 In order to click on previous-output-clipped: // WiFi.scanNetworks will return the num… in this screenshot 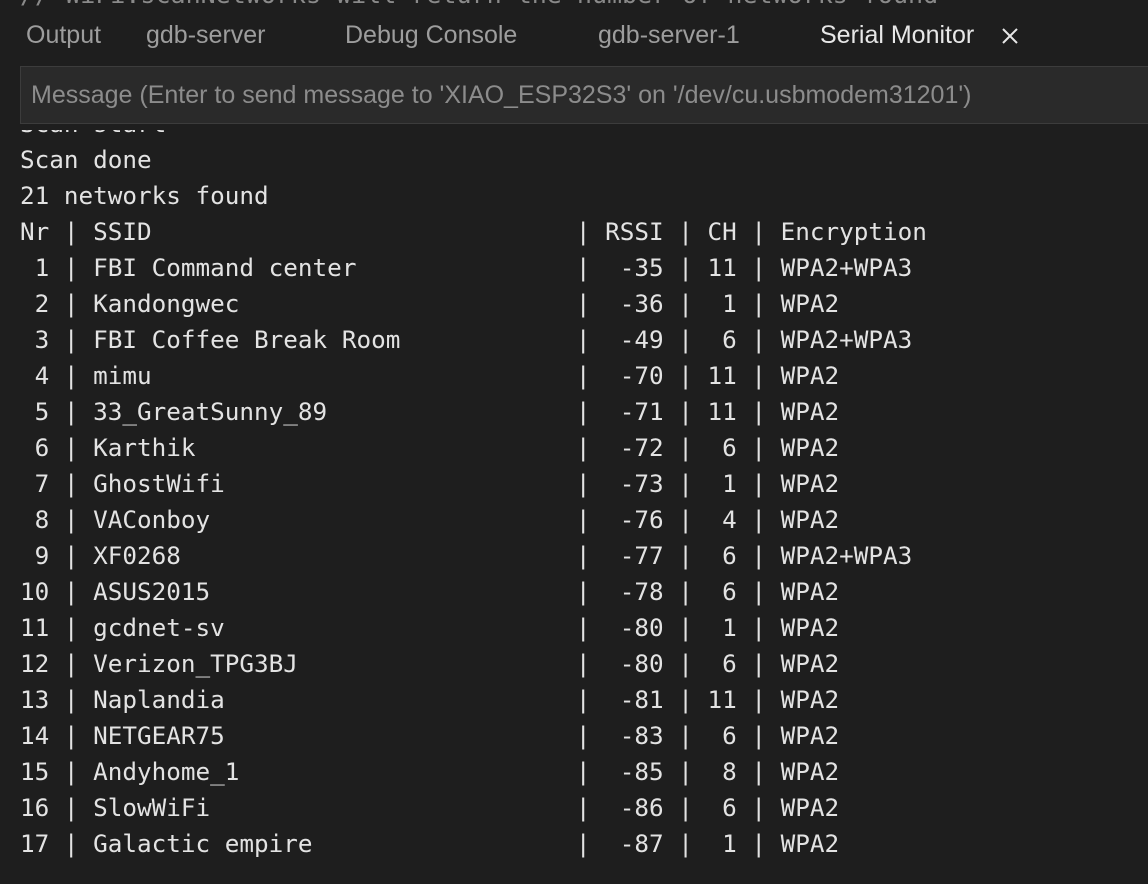, I will do `click(574, 4)`.